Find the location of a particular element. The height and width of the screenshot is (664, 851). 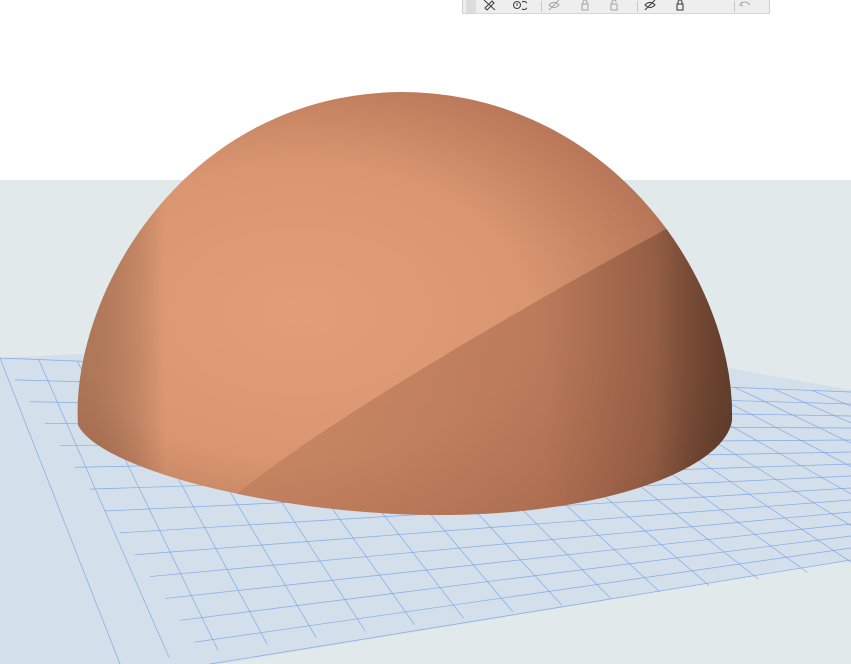

view-toolbar is located at coordinates (616, 7).